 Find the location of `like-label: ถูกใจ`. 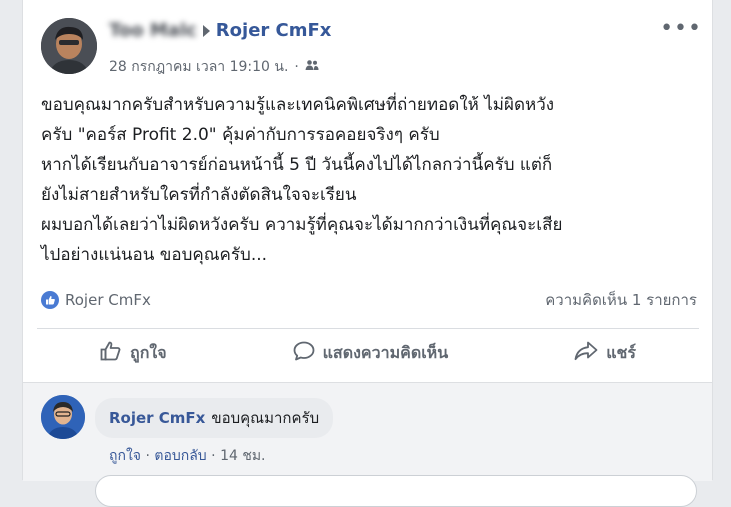

like-label: ถูกใจ is located at coordinates (148, 352).